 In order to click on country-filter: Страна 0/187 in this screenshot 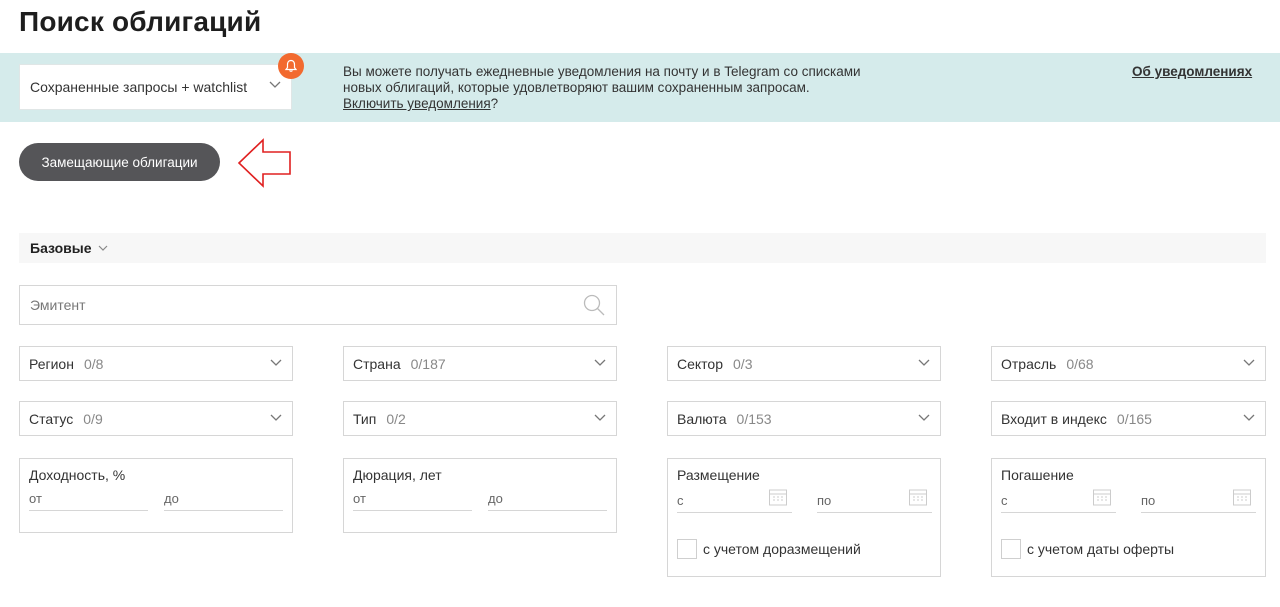, I will do `click(480, 363)`.